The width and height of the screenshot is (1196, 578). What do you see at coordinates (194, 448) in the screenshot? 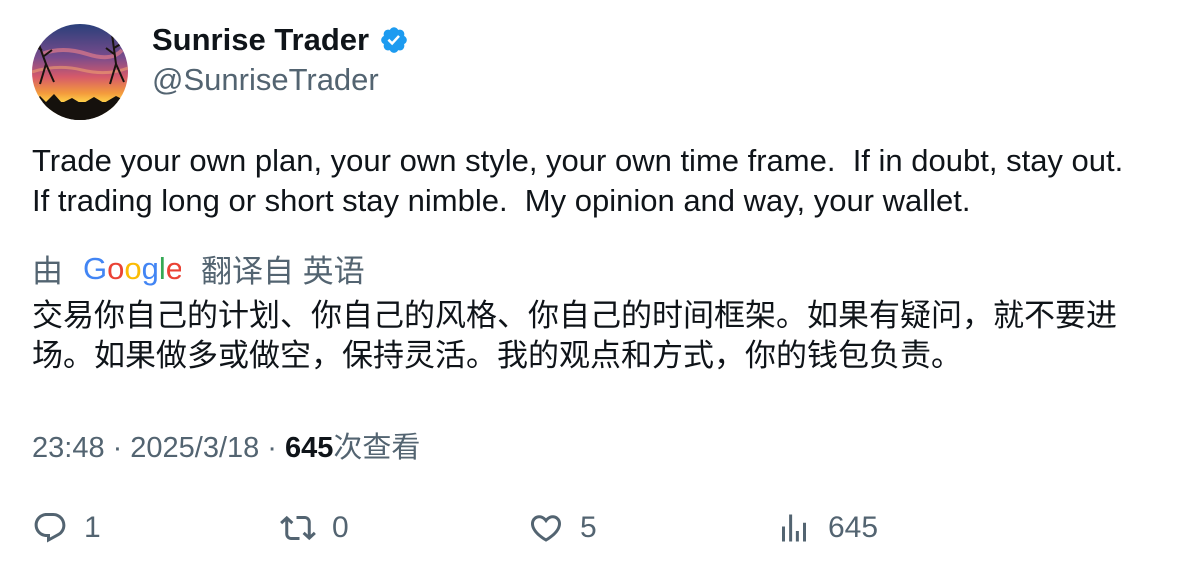
I see `tweet-date: 2025/3/18` at bounding box center [194, 448].